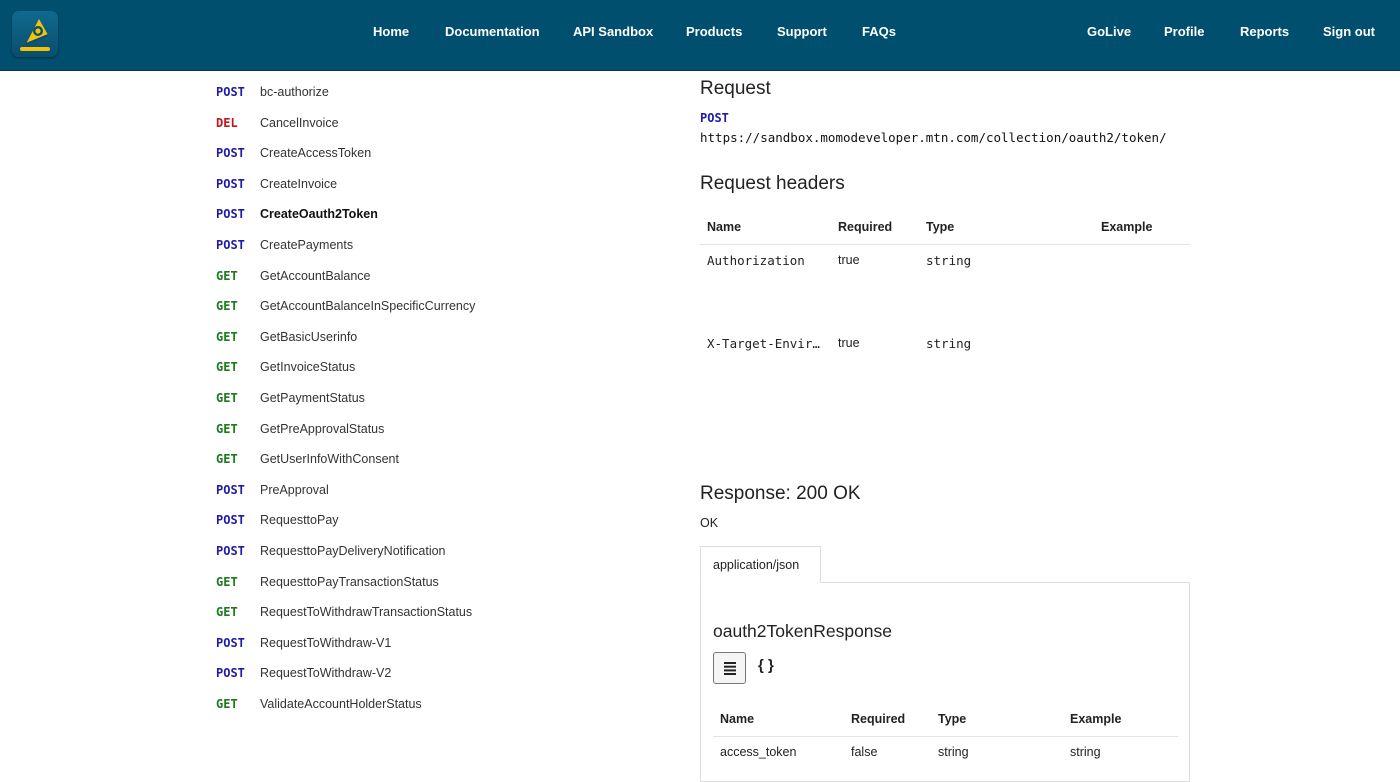  Describe the element at coordinates (322, 429) in the screenshot. I see `operation-name: GetPreApprovalStatus` at that location.